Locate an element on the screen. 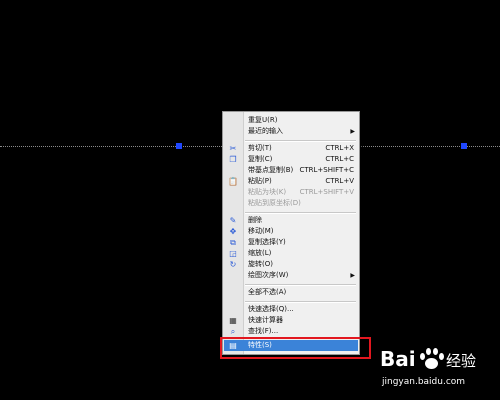  menu-item-paste-as-block: 粘贴为块(K) CTRL+SHIFT+V is located at coordinates (291, 192).